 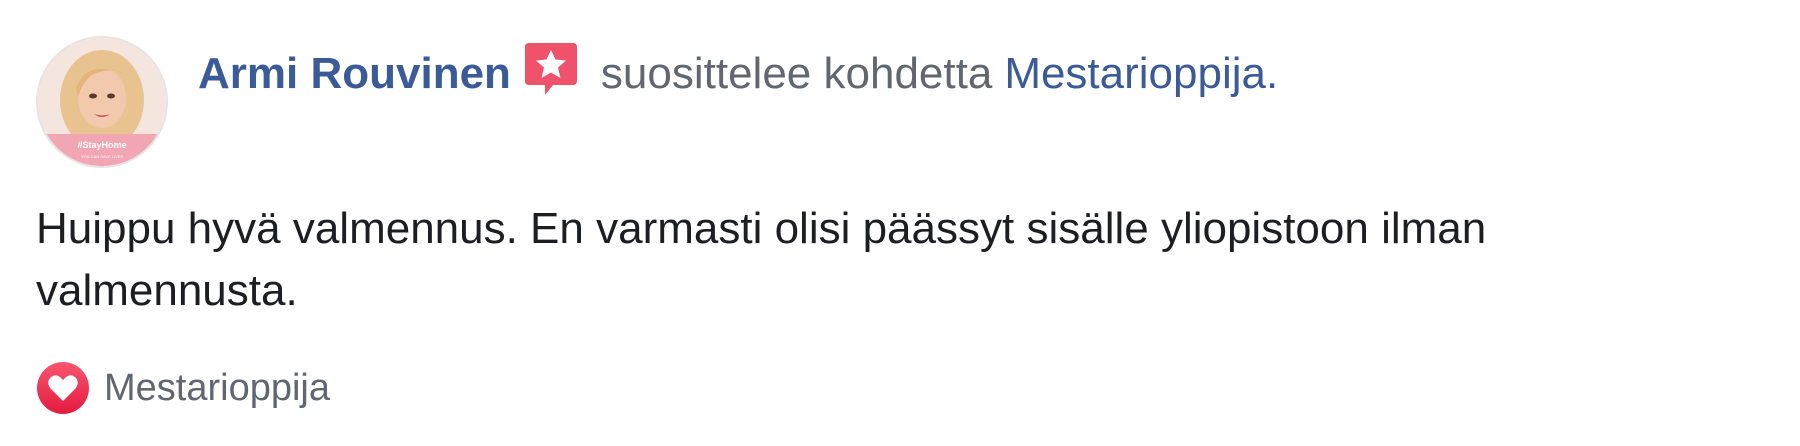 What do you see at coordinates (101, 145) in the screenshot?
I see `avatar-banner-text: #StayHome` at bounding box center [101, 145].